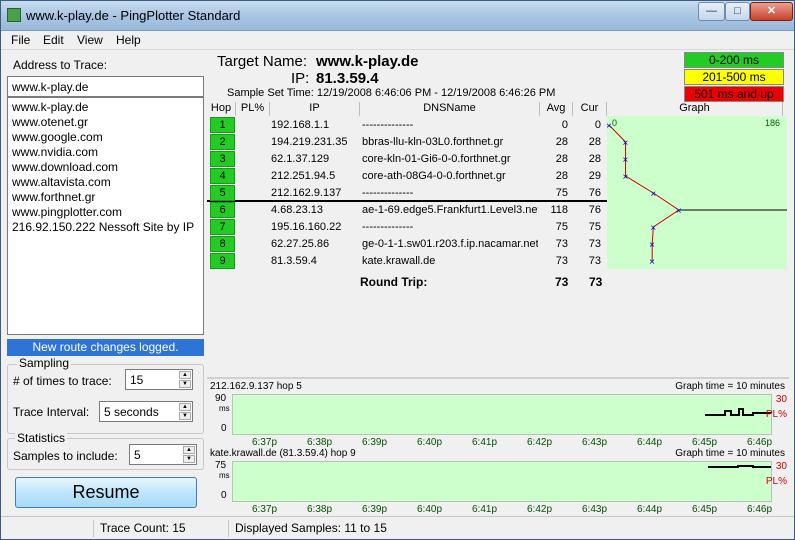  I want to click on minimize-button: —, so click(711, 11).